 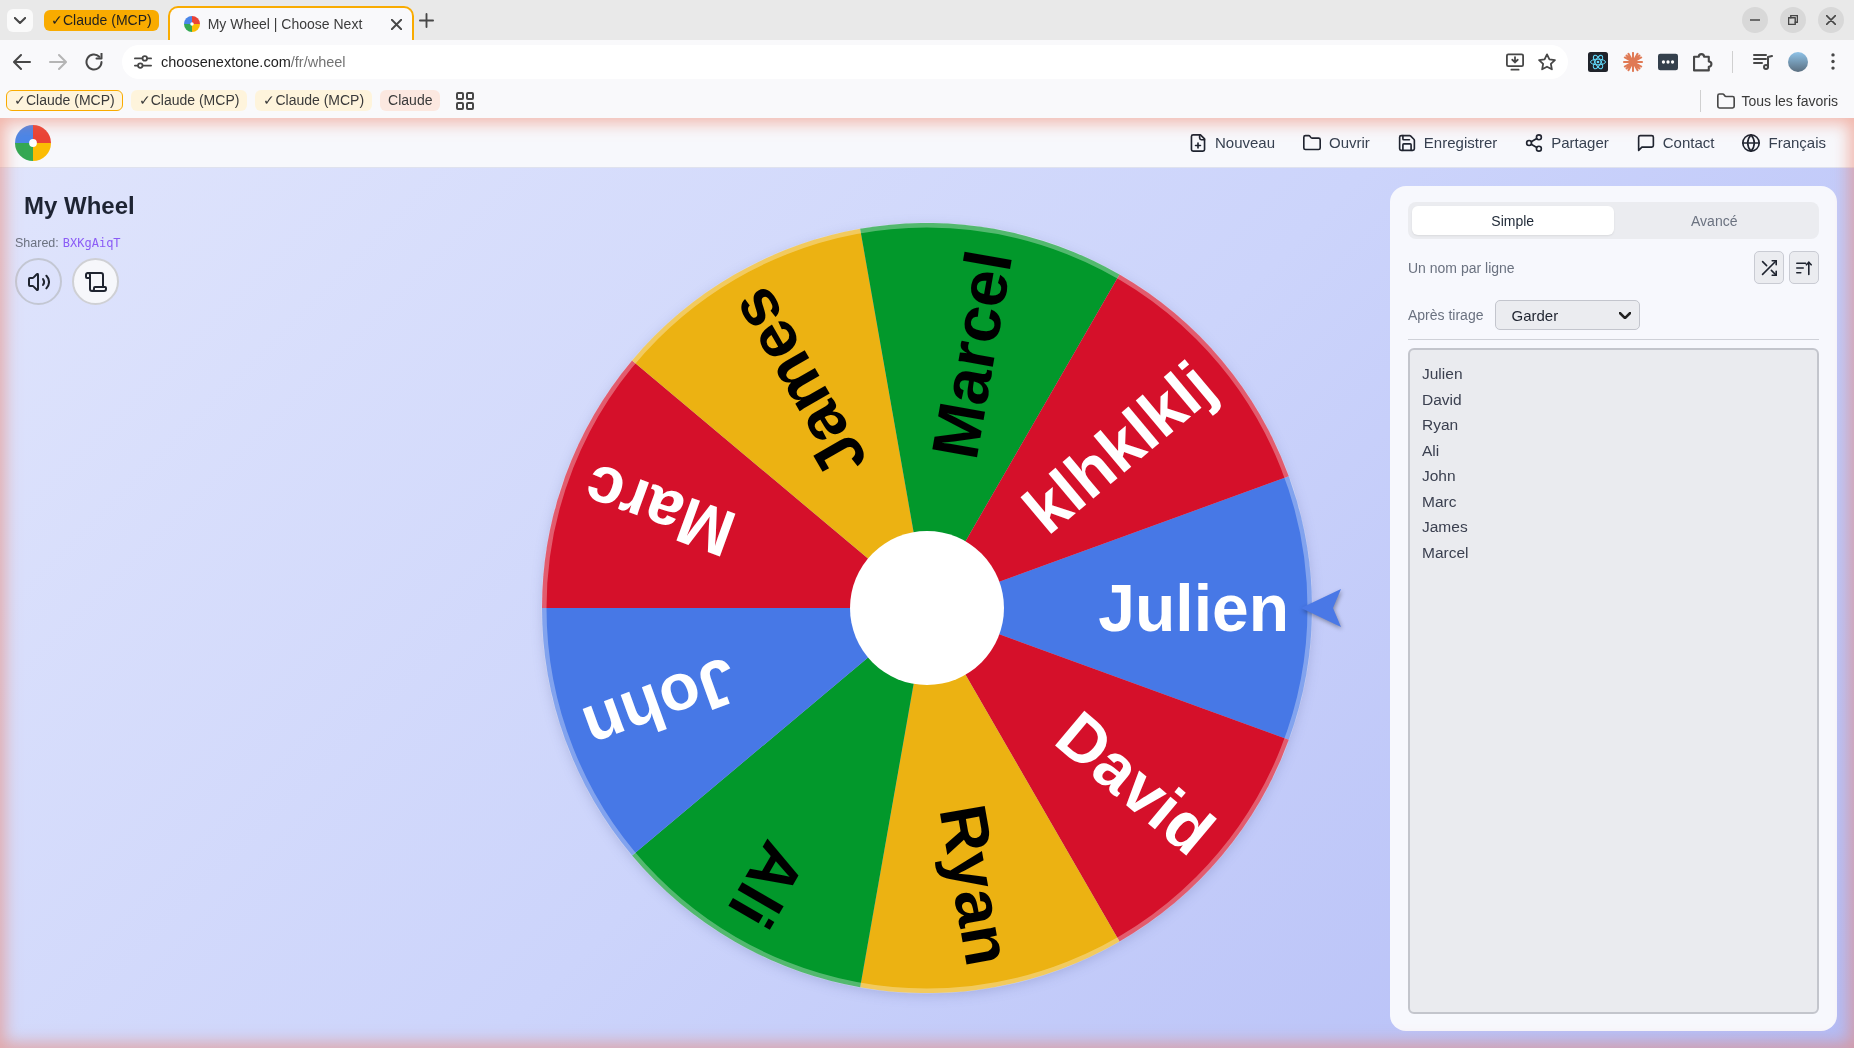 I want to click on shuffle-button, so click(x=1769, y=267).